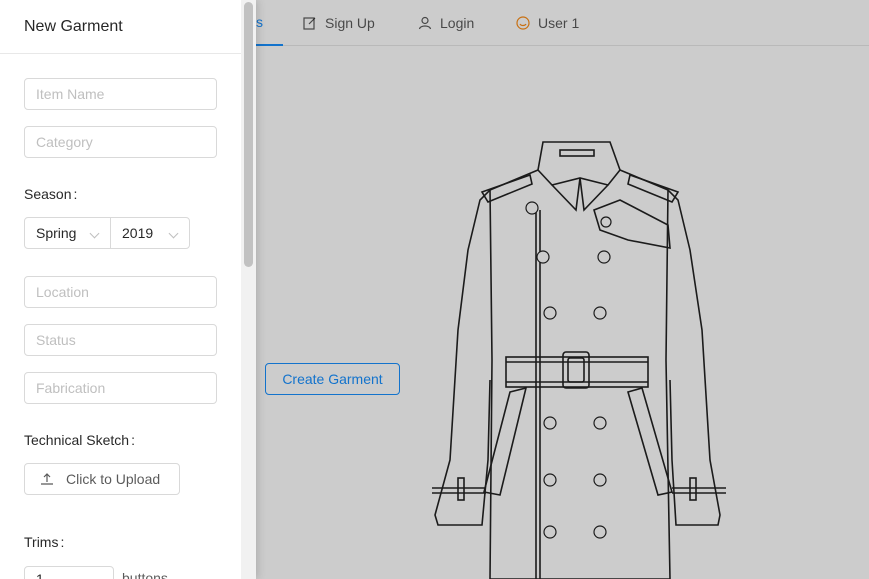  What do you see at coordinates (69, 572) in the screenshot?
I see `trims-quantity-input: 1` at bounding box center [69, 572].